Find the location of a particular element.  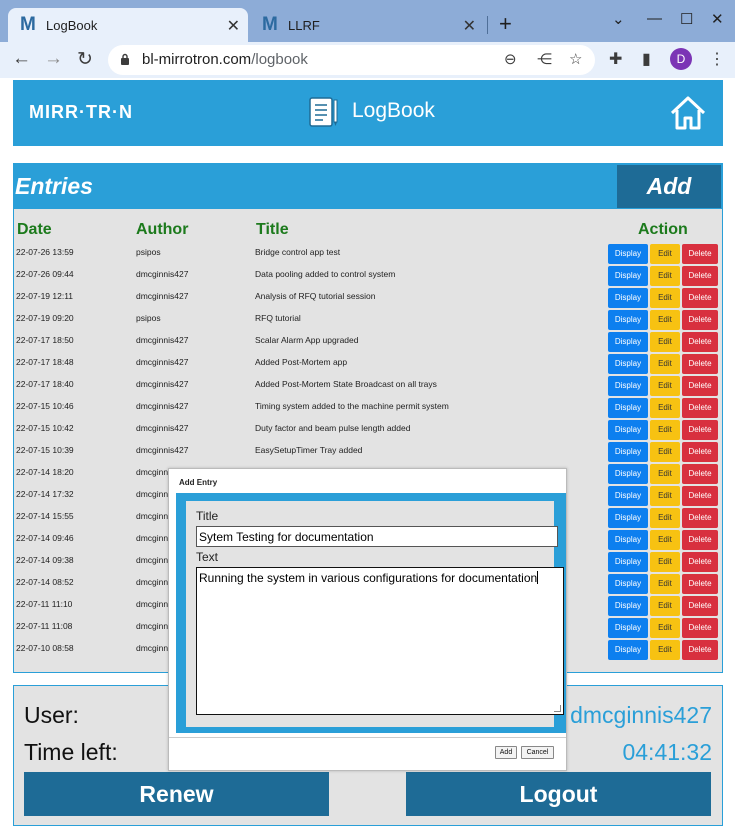

extensions-icon: ✚ is located at coordinates (615, 59).